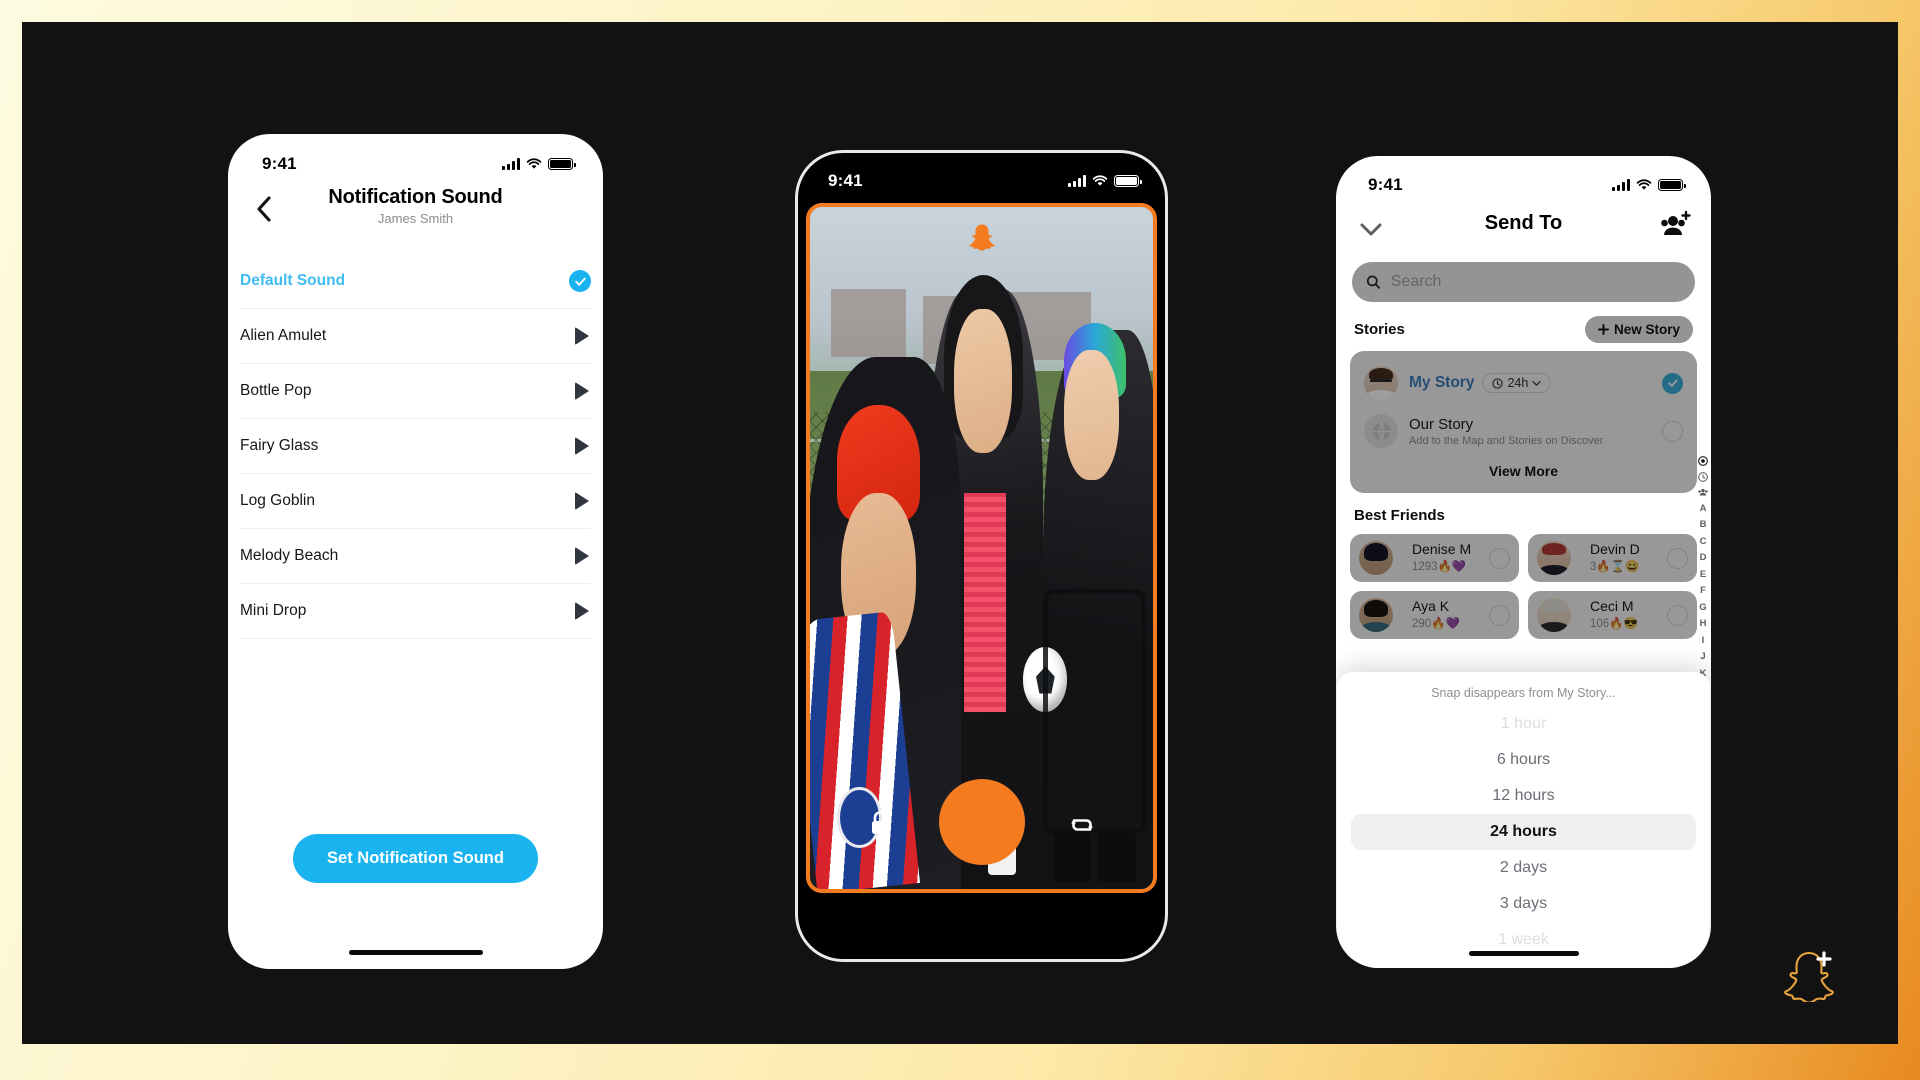 The height and width of the screenshot is (1080, 1920). What do you see at coordinates (1703, 492) in the screenshot?
I see `group-icon` at bounding box center [1703, 492].